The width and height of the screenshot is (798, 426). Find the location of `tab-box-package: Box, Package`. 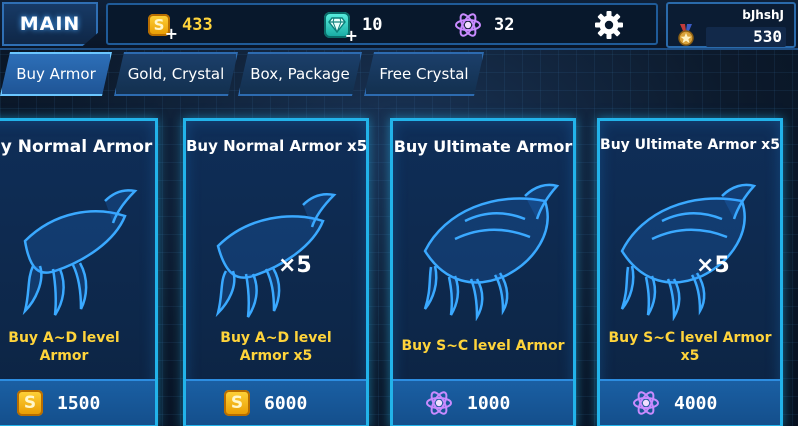

tab-box-package: Box, Package is located at coordinates (300, 74).